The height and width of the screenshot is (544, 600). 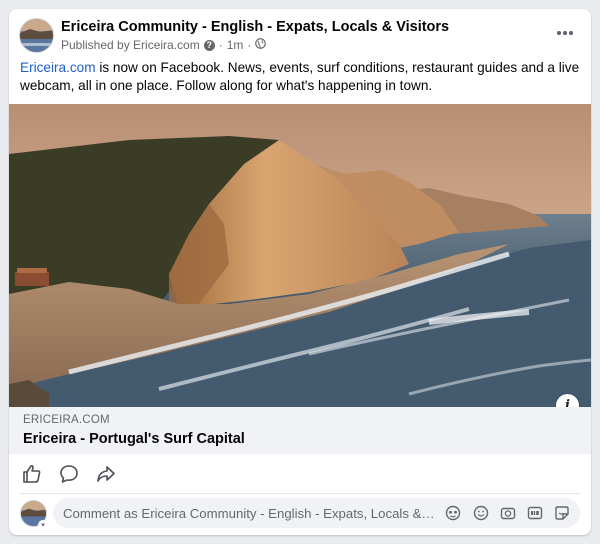 What do you see at coordinates (300, 493) in the screenshot?
I see `divider` at bounding box center [300, 493].